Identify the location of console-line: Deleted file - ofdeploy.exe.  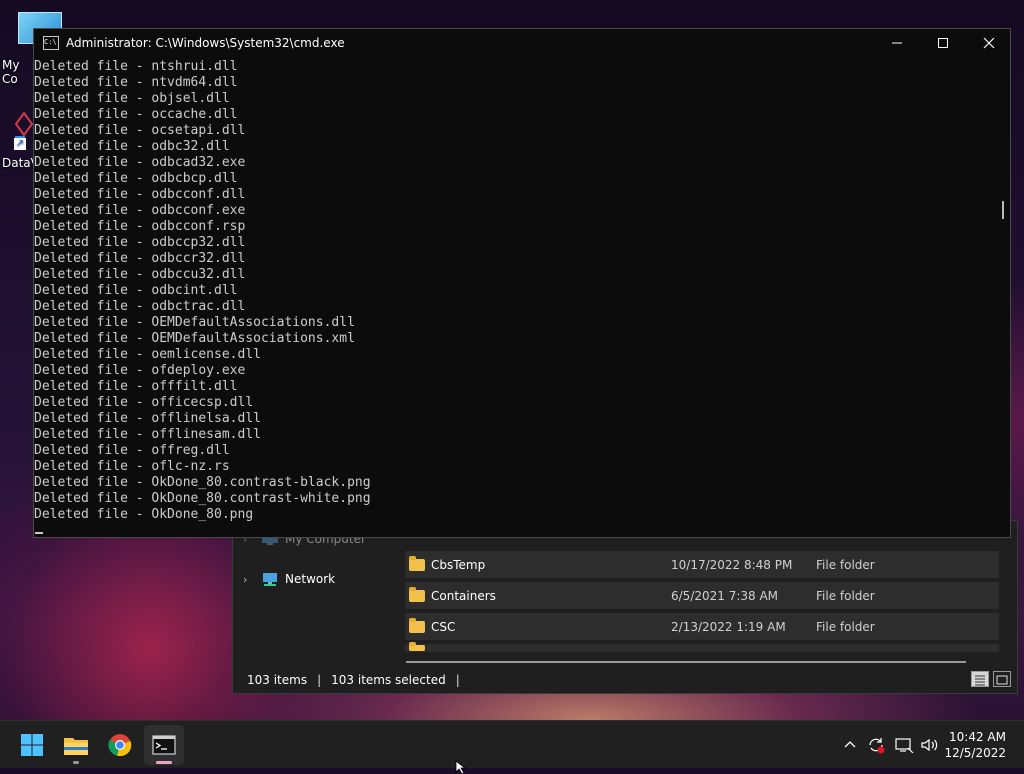
(140, 370).